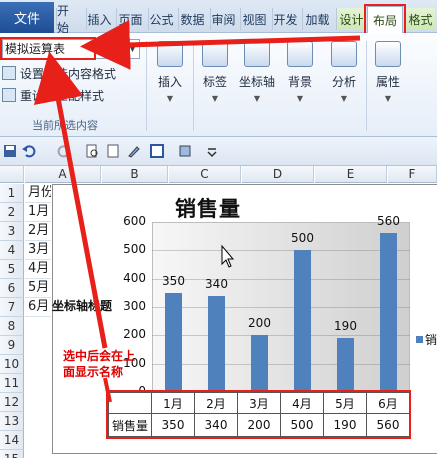 The width and height of the screenshot is (437, 458). Describe the element at coordinates (220, 44) in the screenshot. I see `arrow-tab-to-namebox` at that location.